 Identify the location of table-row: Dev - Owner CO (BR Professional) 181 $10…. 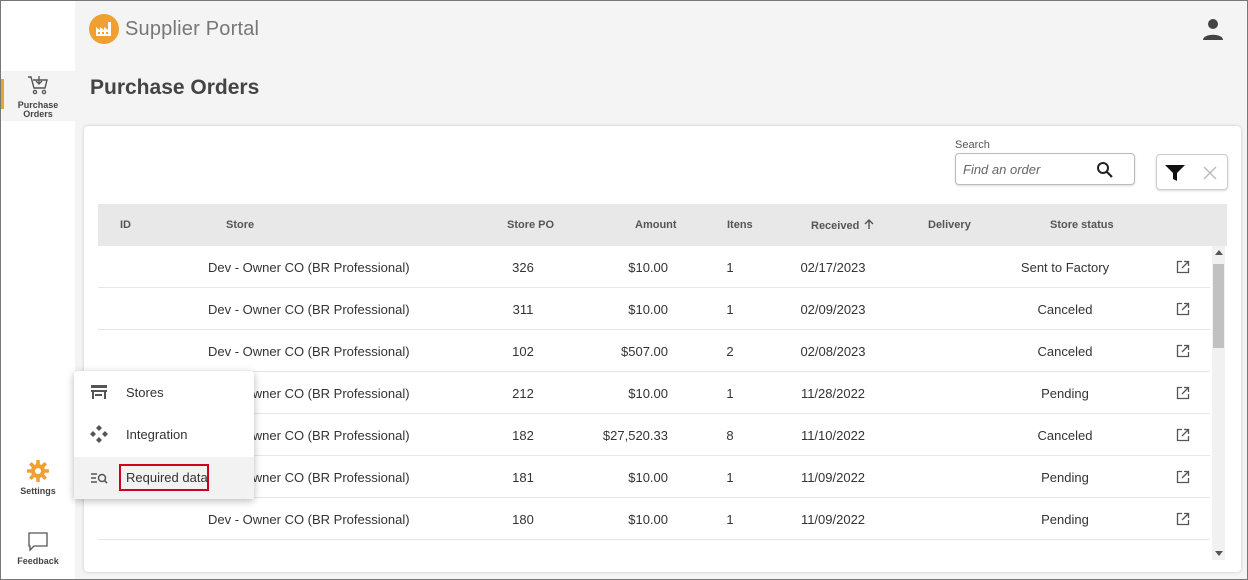
(654, 477).